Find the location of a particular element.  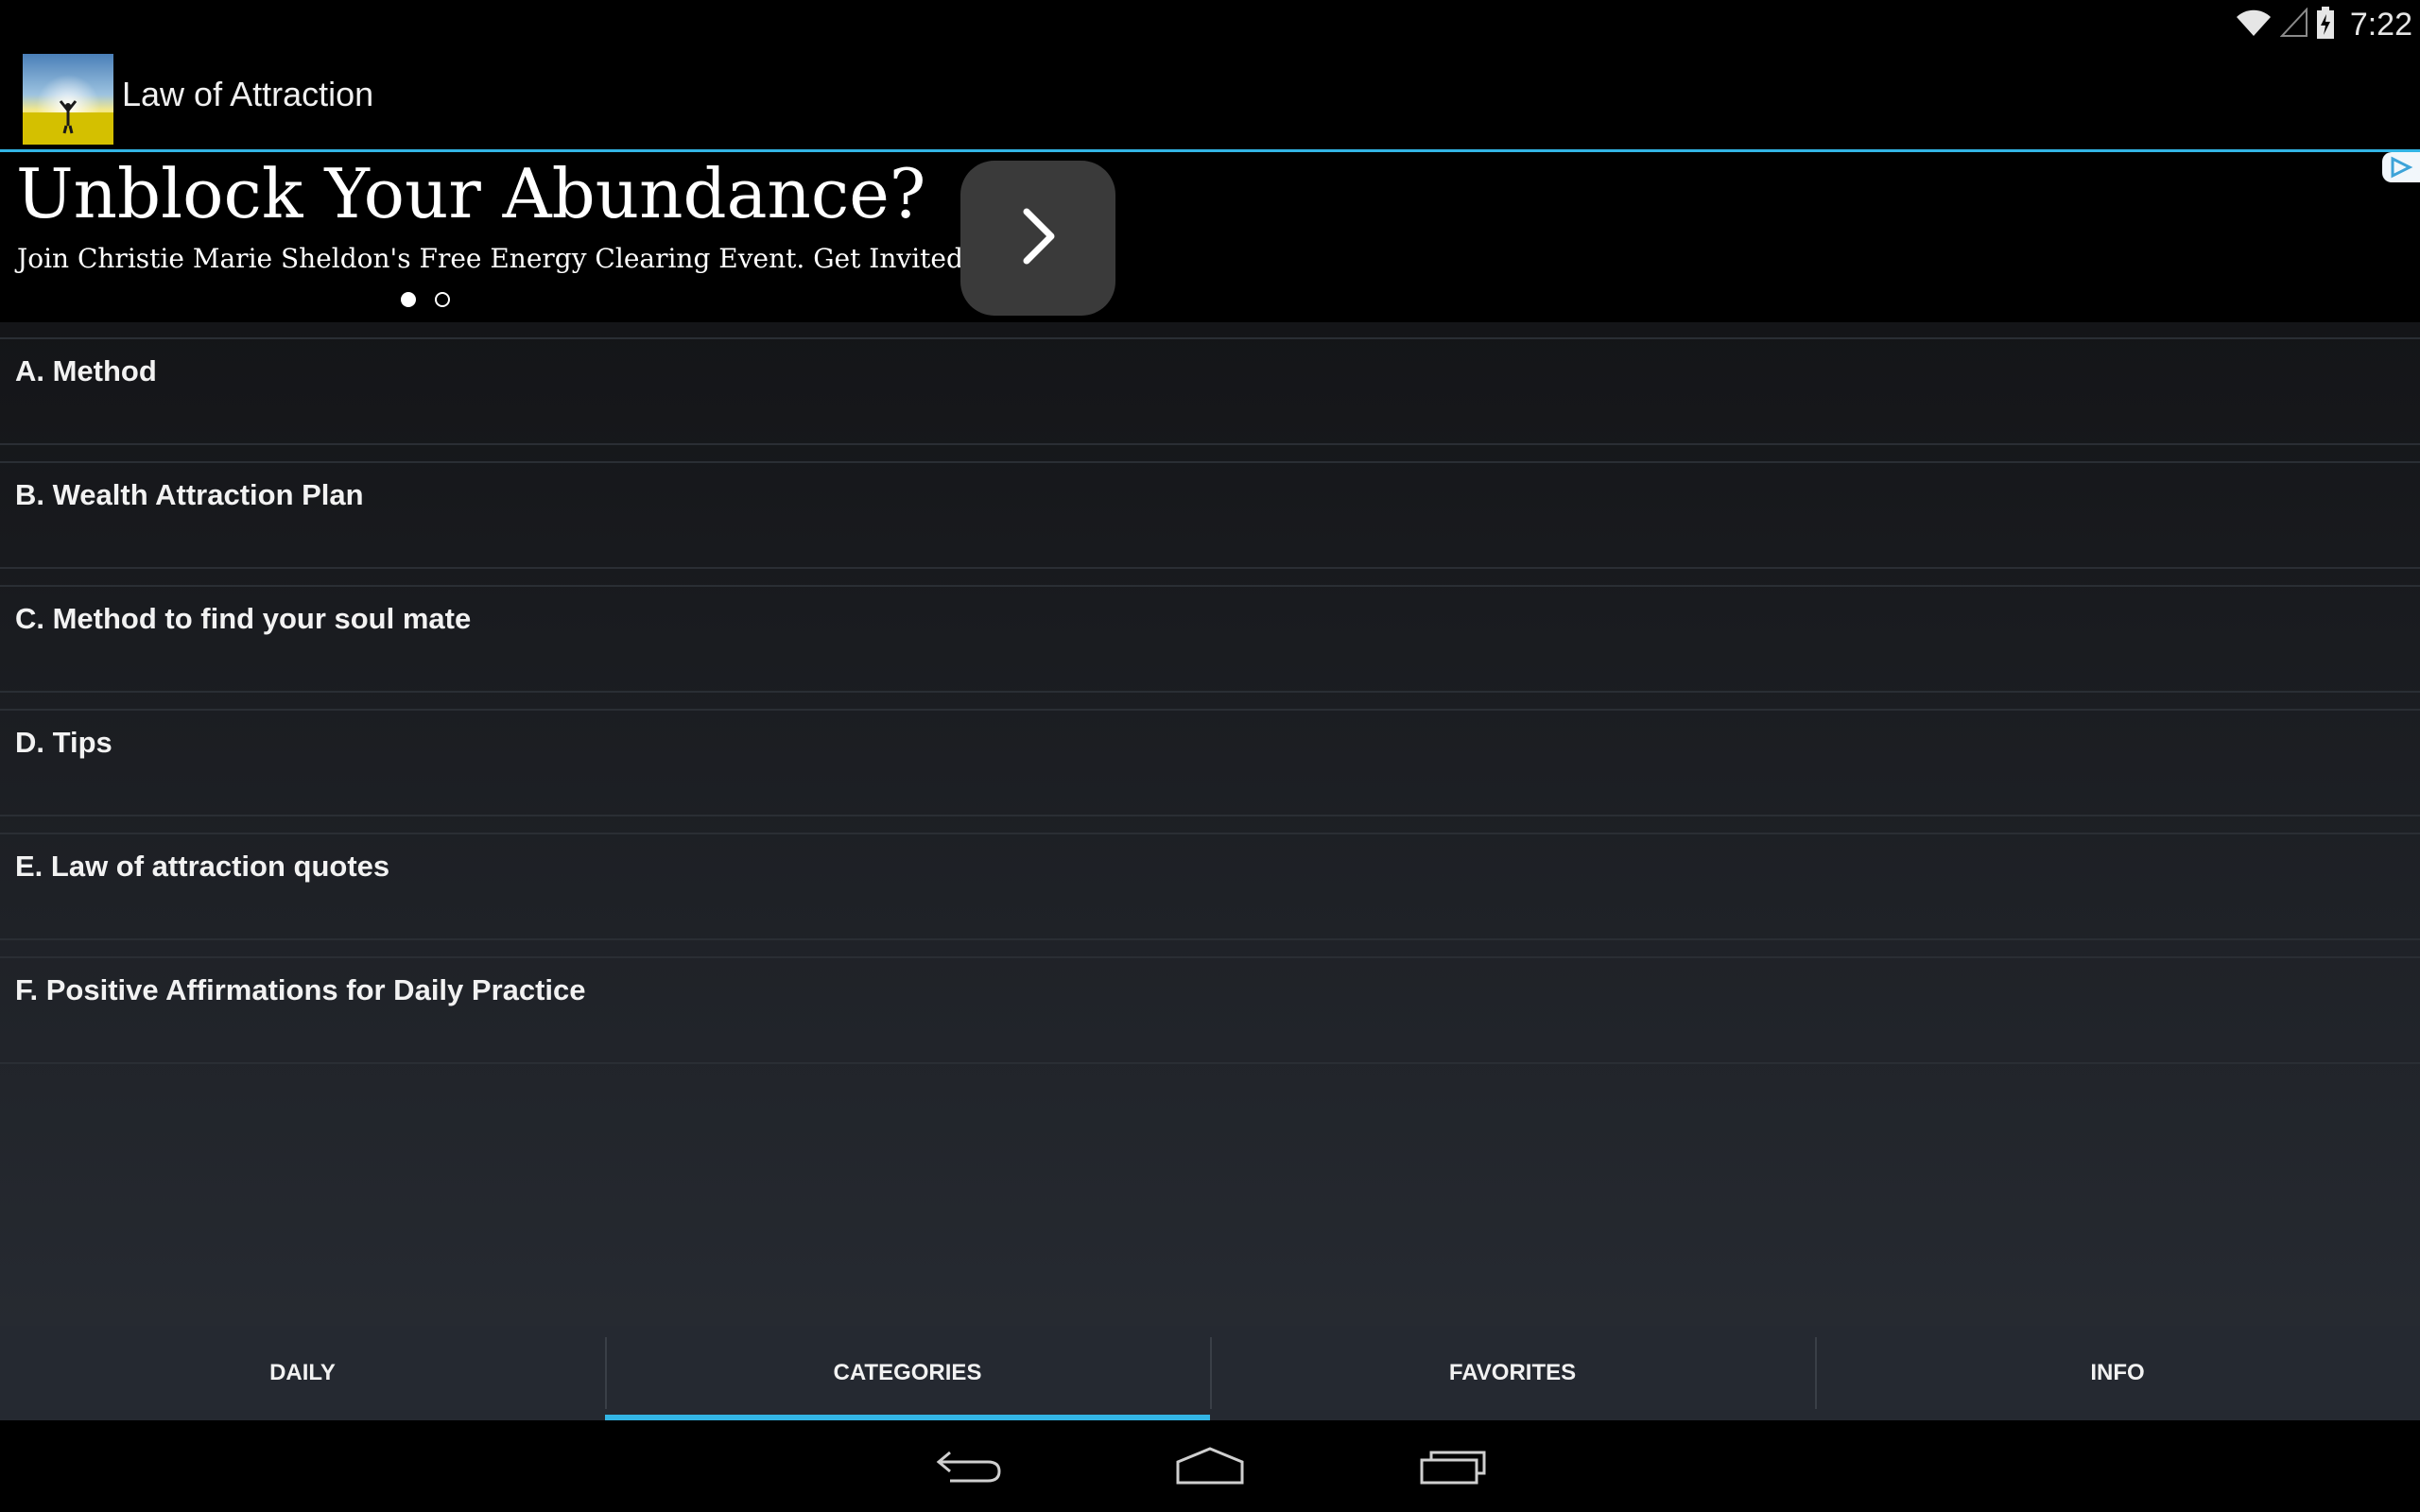

wifi-icon is located at coordinates (2254, 25).